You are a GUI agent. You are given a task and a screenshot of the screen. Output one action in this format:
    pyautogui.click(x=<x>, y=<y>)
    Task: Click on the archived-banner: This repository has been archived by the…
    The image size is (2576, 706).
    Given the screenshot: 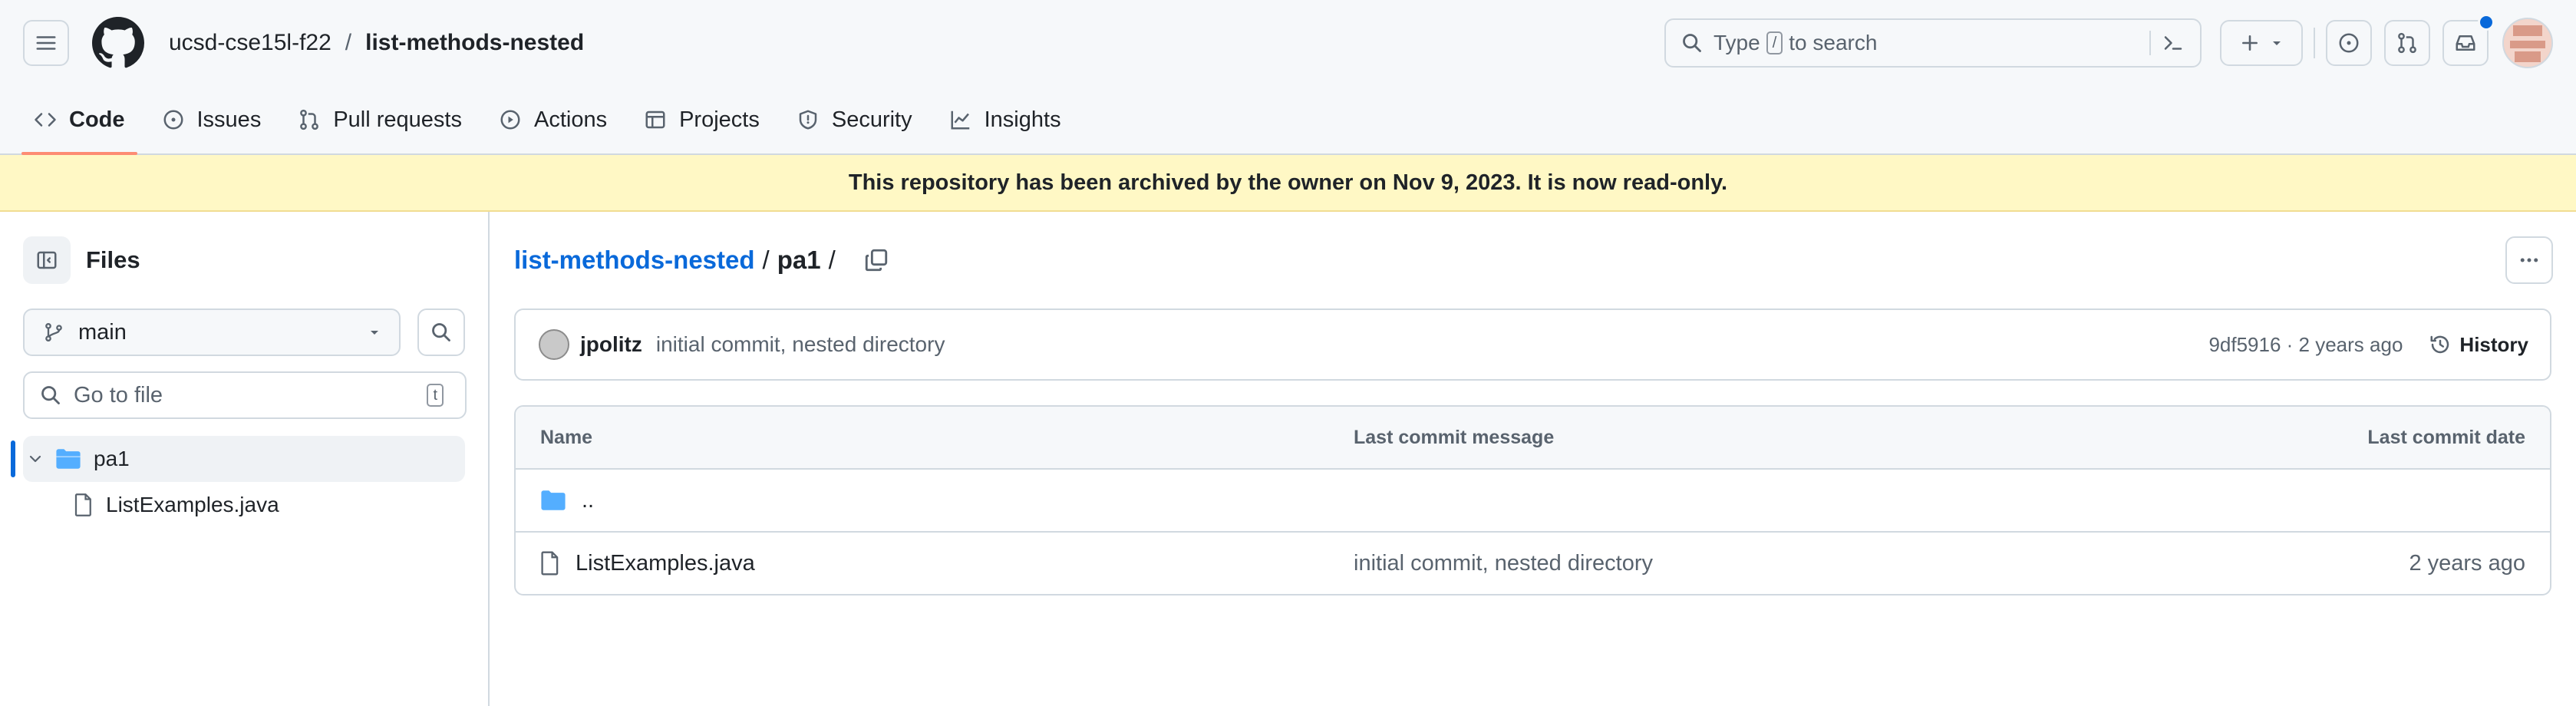 What is the action you would take?
    pyautogui.click(x=1288, y=183)
    